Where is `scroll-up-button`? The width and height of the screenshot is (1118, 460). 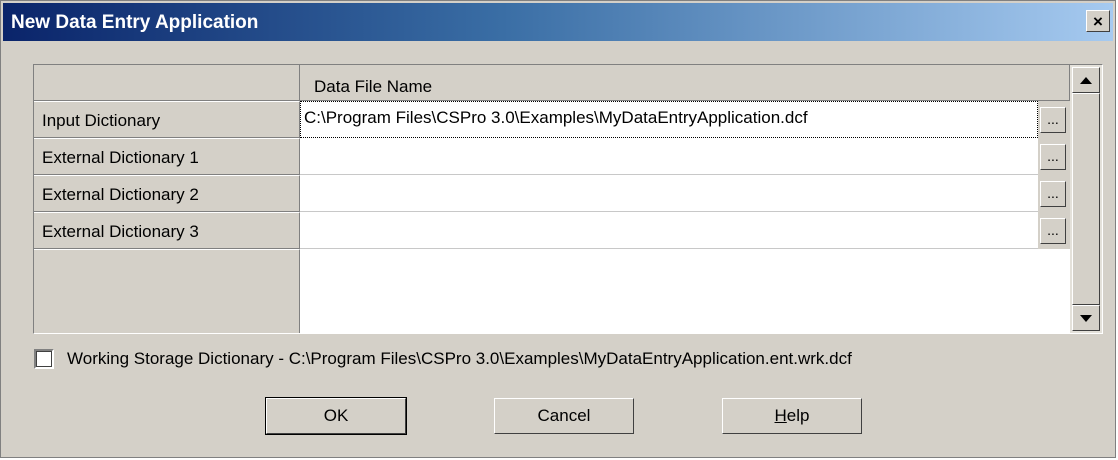 scroll-up-button is located at coordinates (1086, 80).